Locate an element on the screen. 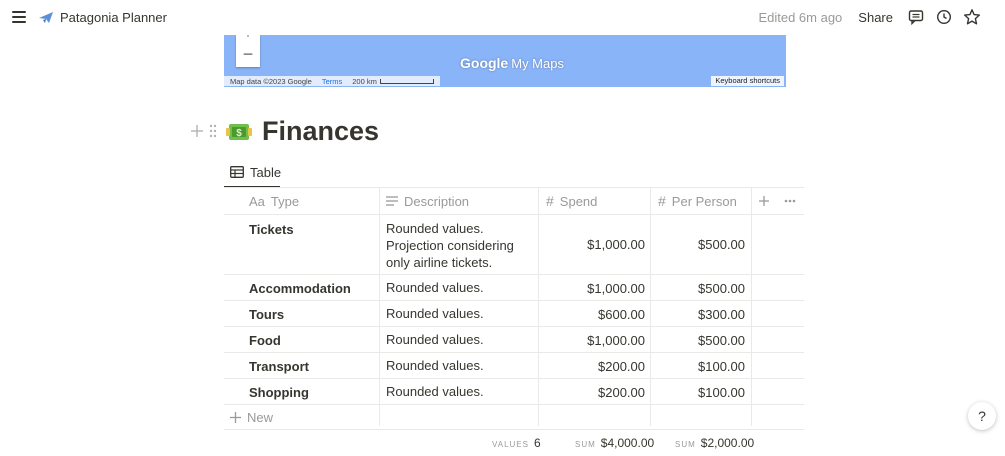 This screenshot has height=456, width=1005. table-row: Tours Rounded values. $600.00 $300.00 is located at coordinates (514, 314).